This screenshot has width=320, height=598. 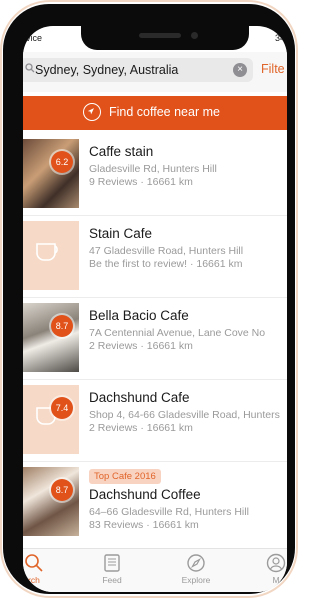 I want to click on rating-badge: 6.2, so click(x=62, y=162).